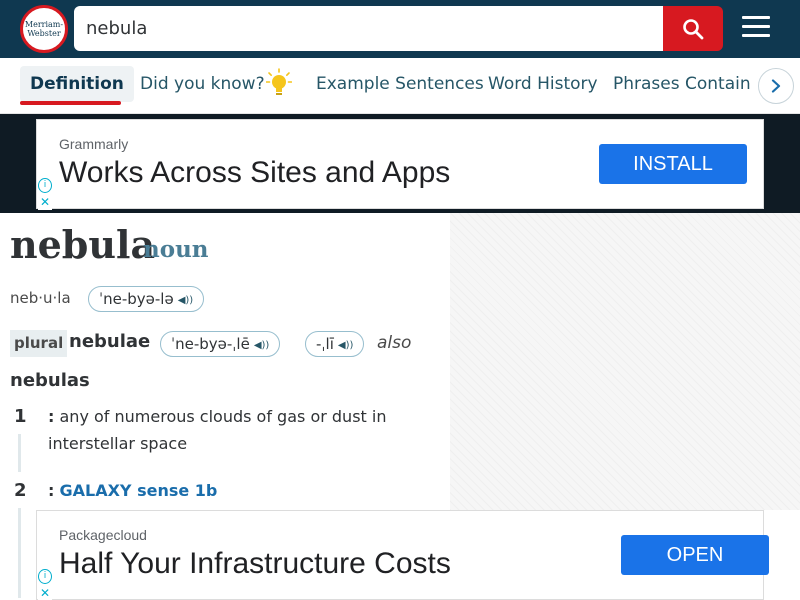 The width and height of the screenshot is (800, 600). I want to click on logo-line-1: Merriam-, so click(44, 24).